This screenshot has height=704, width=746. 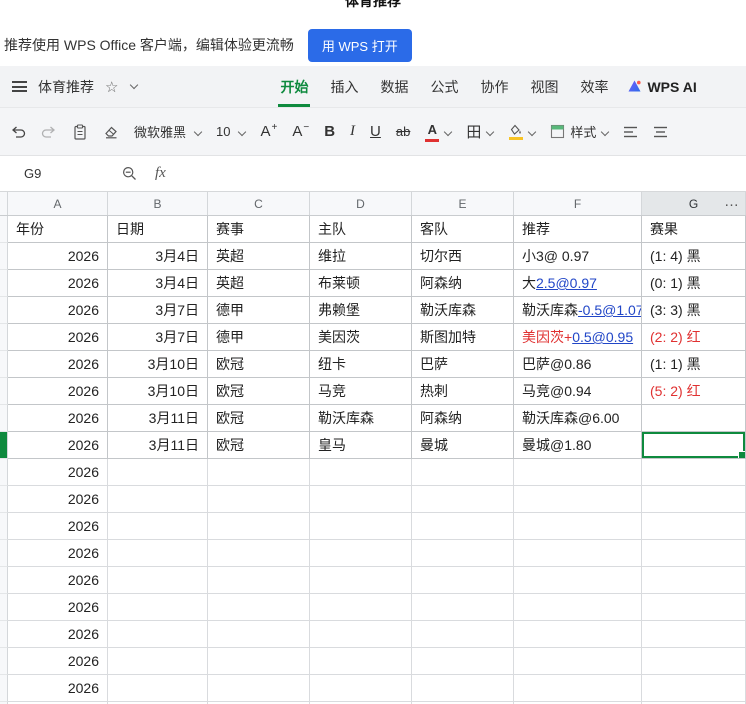 I want to click on font-family-select: 微软雅黑, so click(x=168, y=131).